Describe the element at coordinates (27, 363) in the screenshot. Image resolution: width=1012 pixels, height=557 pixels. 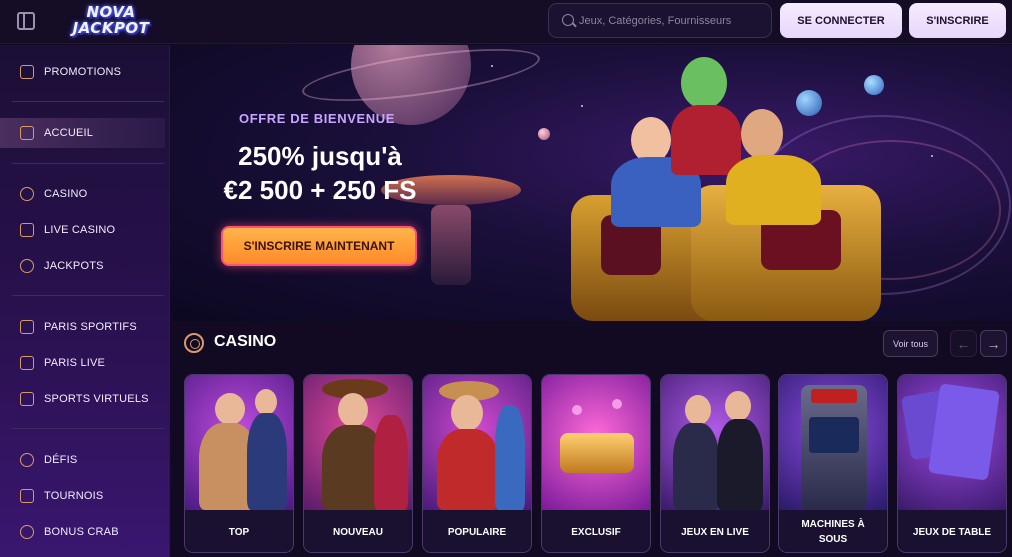
I see `play-icon` at that location.